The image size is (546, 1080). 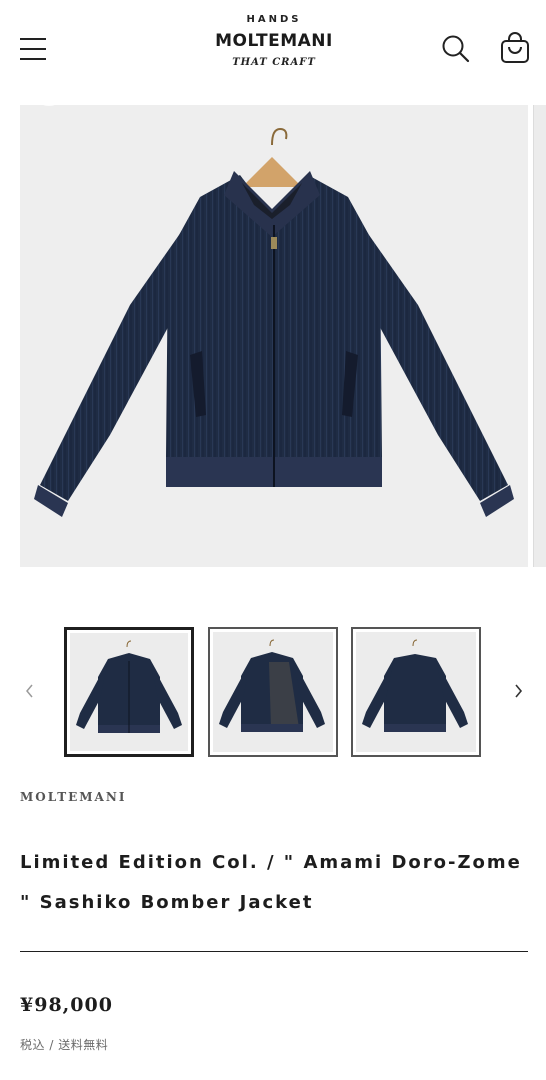 What do you see at coordinates (515, 49) in the screenshot?
I see `cart-icon` at bounding box center [515, 49].